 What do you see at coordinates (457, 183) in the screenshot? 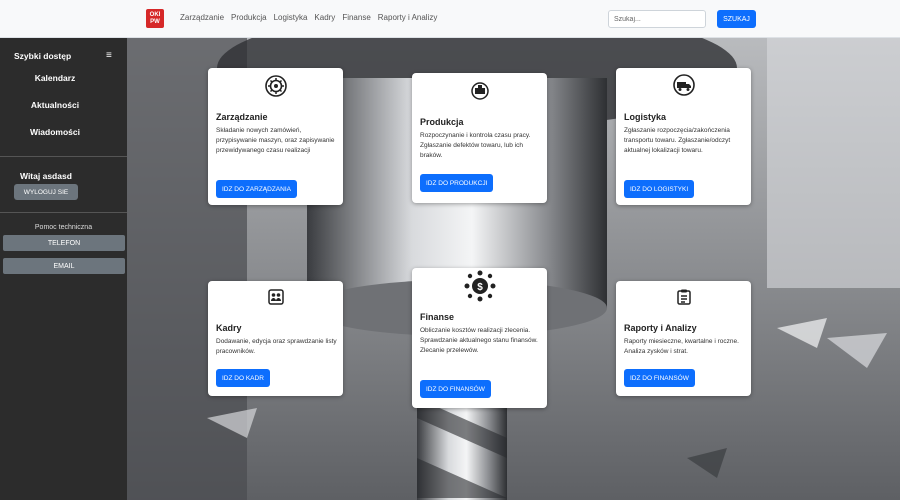
I see `go-produkcja-button: IDZ DO PRODUKCJI` at bounding box center [457, 183].